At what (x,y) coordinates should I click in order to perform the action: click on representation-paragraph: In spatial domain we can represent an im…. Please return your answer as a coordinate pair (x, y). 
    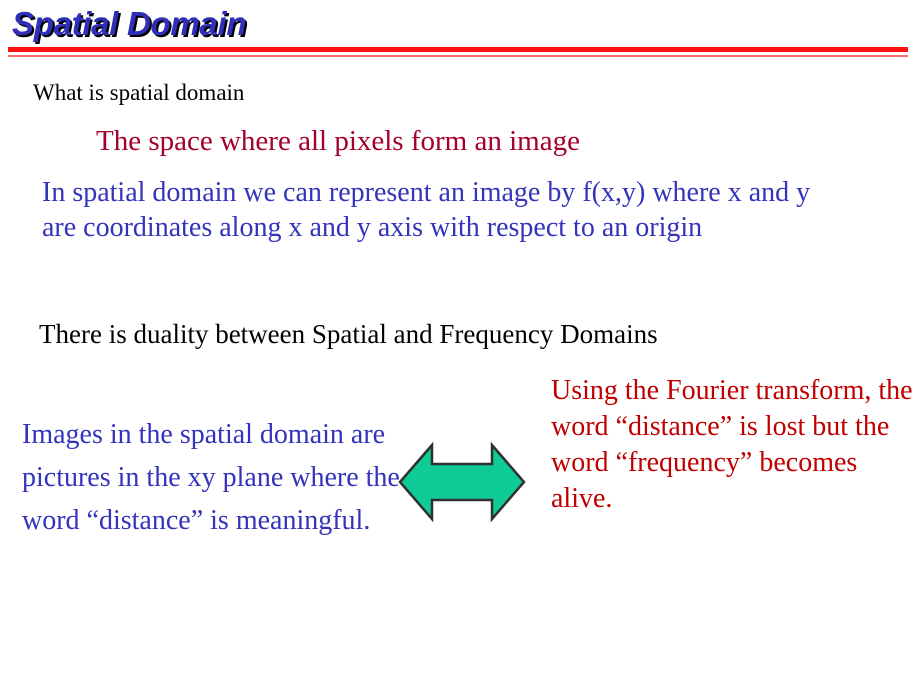
    Looking at the image, I should click on (430, 210).